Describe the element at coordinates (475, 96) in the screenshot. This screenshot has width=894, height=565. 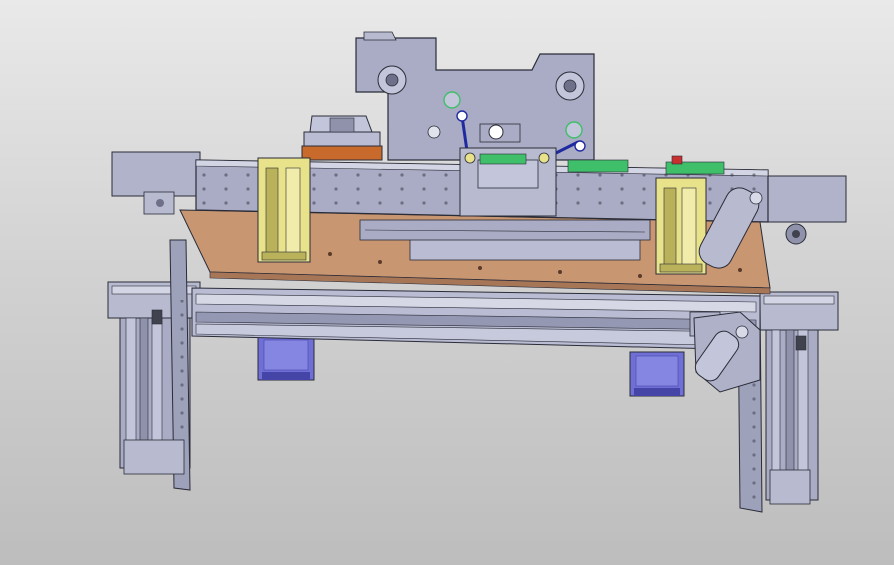
I see `top-mounting-plate` at that location.